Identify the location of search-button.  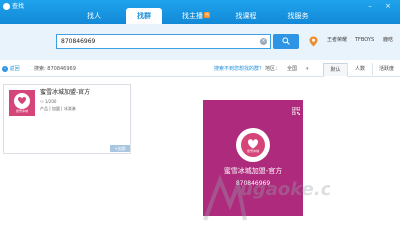
(286, 41).